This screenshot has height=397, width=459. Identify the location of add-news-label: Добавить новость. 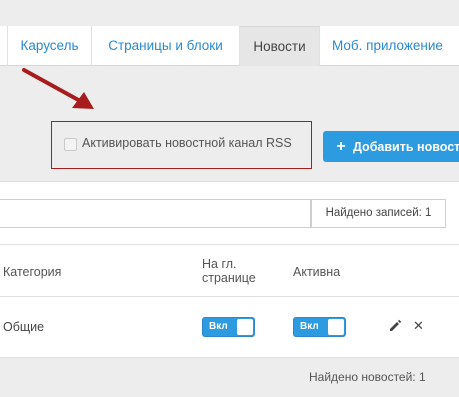
(406, 147).